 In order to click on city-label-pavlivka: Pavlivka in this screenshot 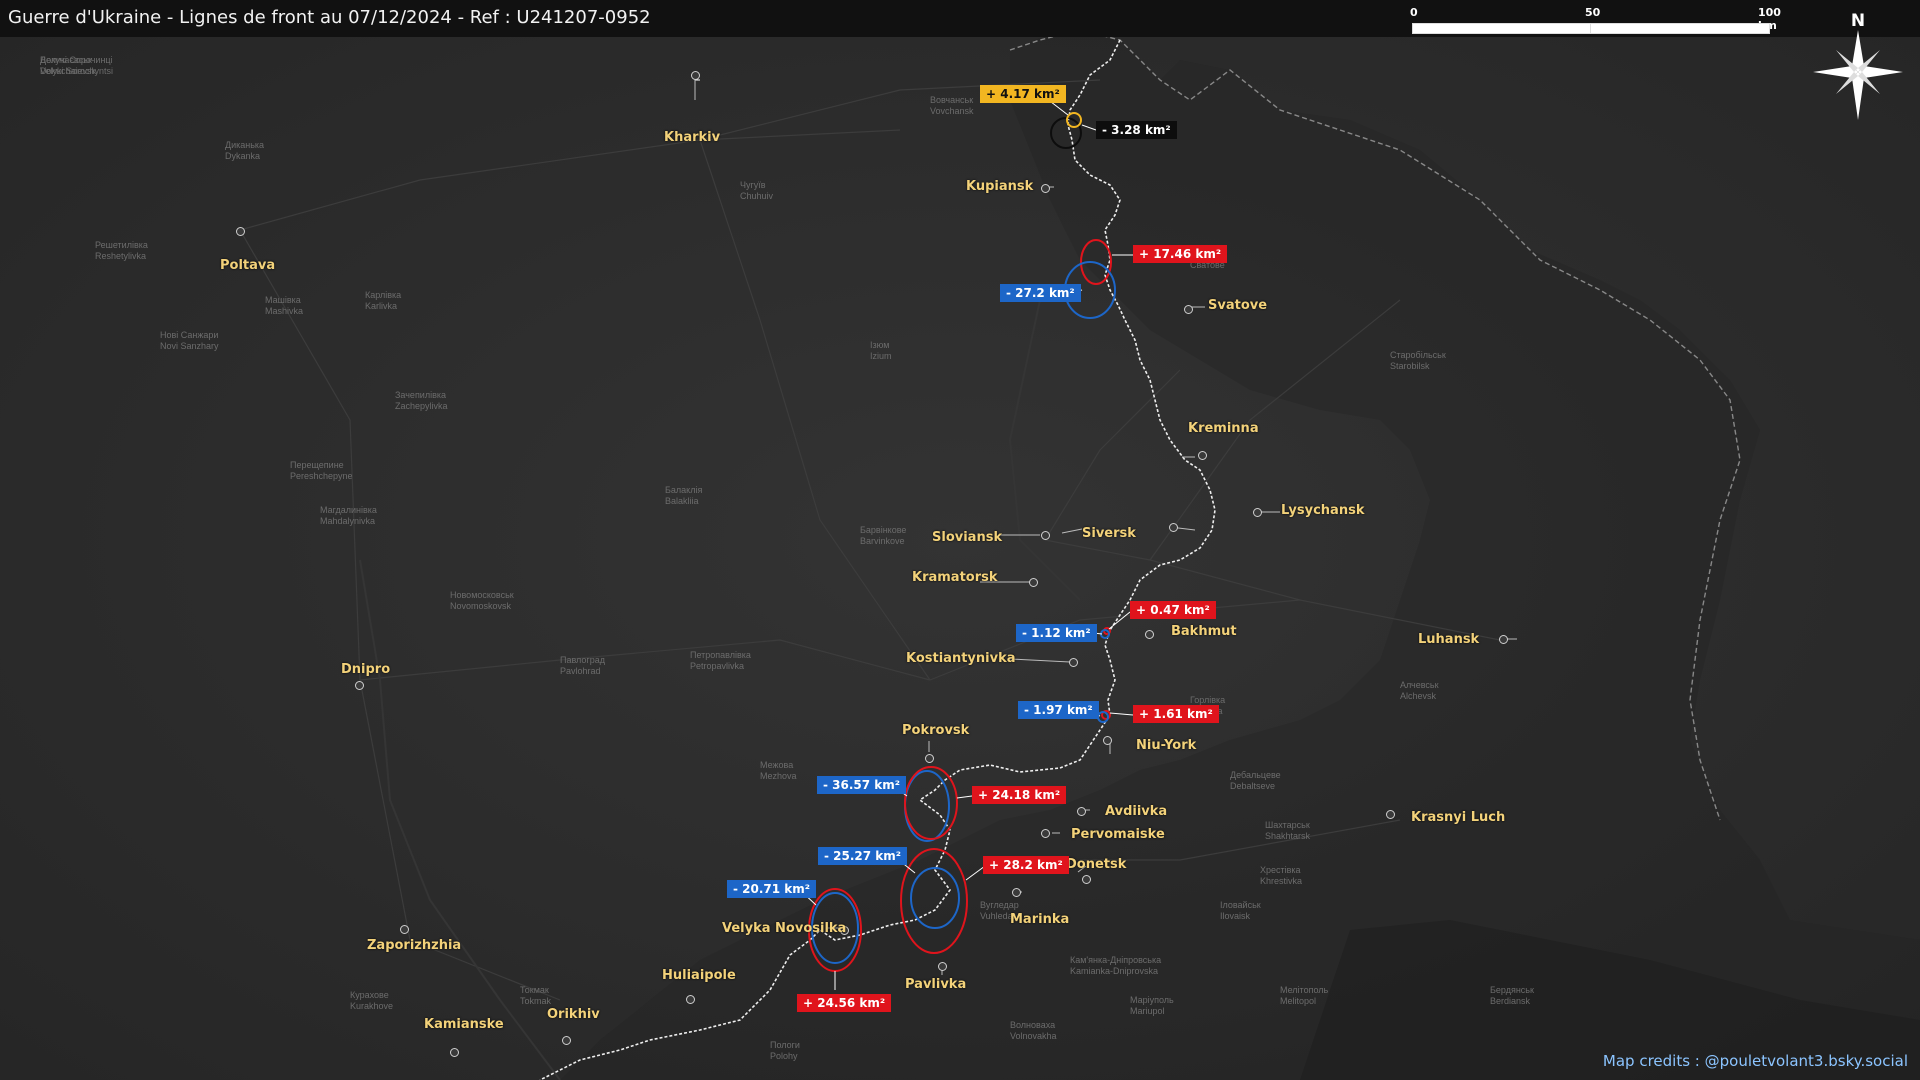, I will do `click(936, 984)`.